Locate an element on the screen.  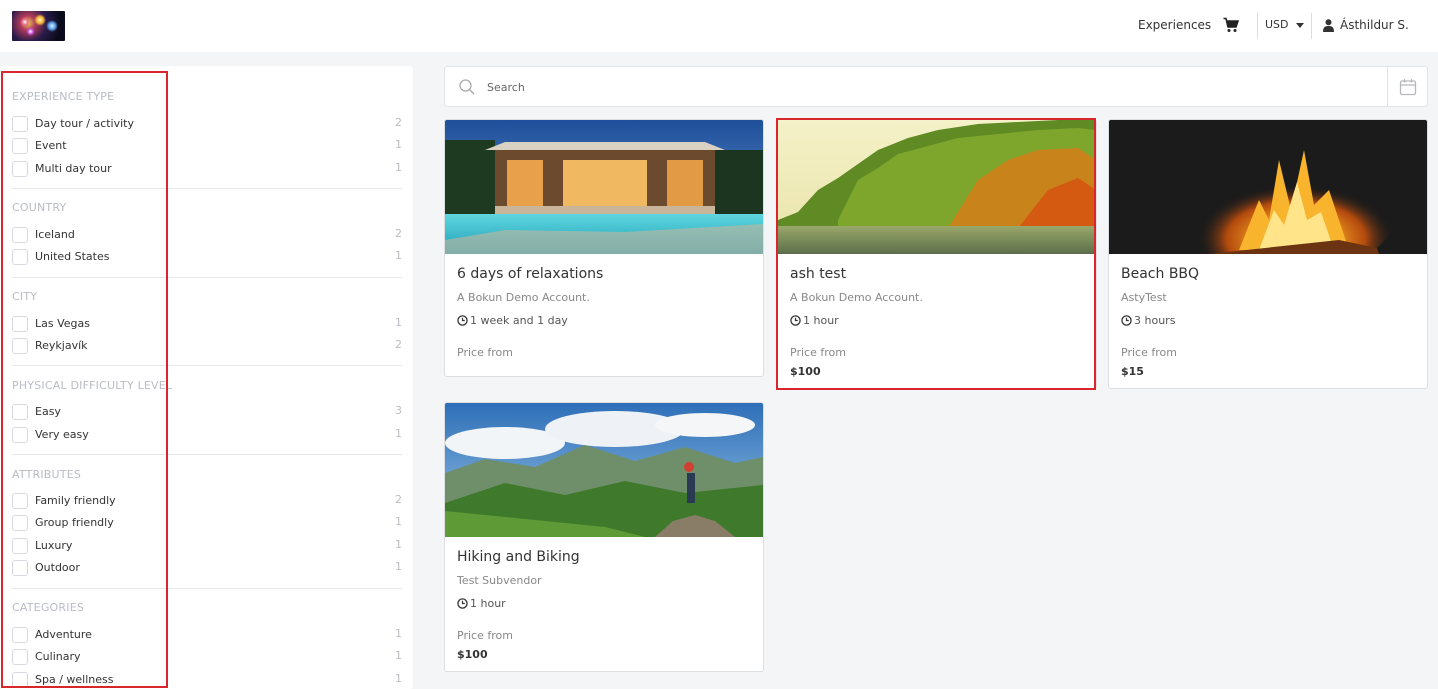
section-title: PHYSICAL DIFFICULTY LEVEL is located at coordinates (92, 385).